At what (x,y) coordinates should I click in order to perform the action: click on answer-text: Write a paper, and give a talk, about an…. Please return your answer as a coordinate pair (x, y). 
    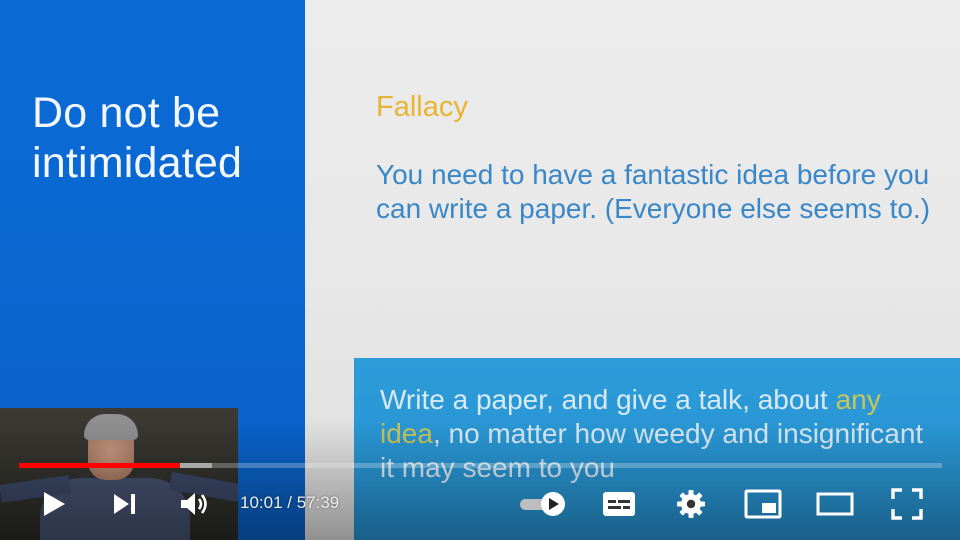
    Looking at the image, I should click on (660, 434).